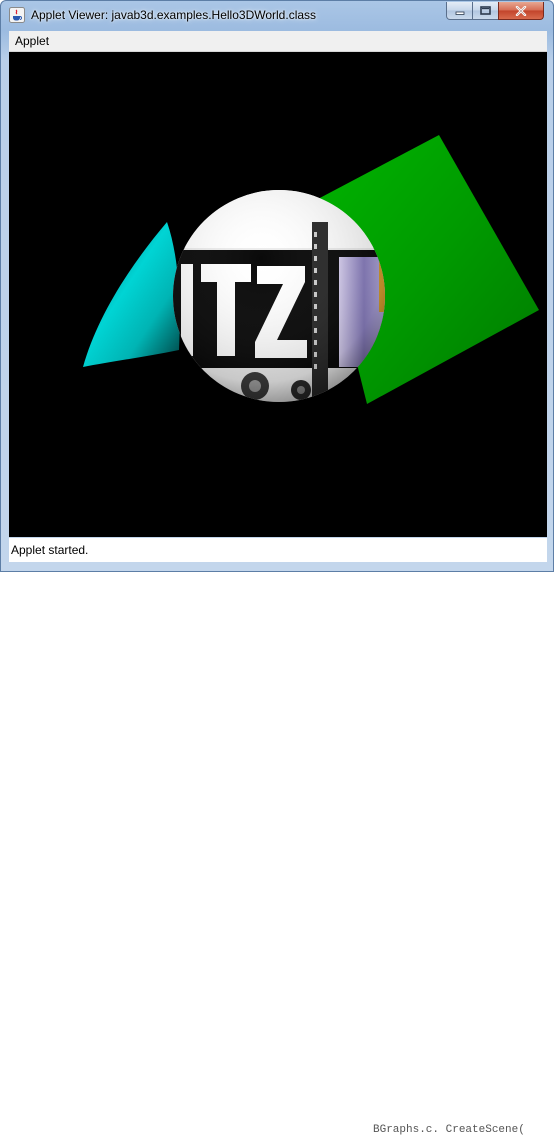 The width and height of the screenshot is (554, 1136). I want to click on minimize-button, so click(459, 11).